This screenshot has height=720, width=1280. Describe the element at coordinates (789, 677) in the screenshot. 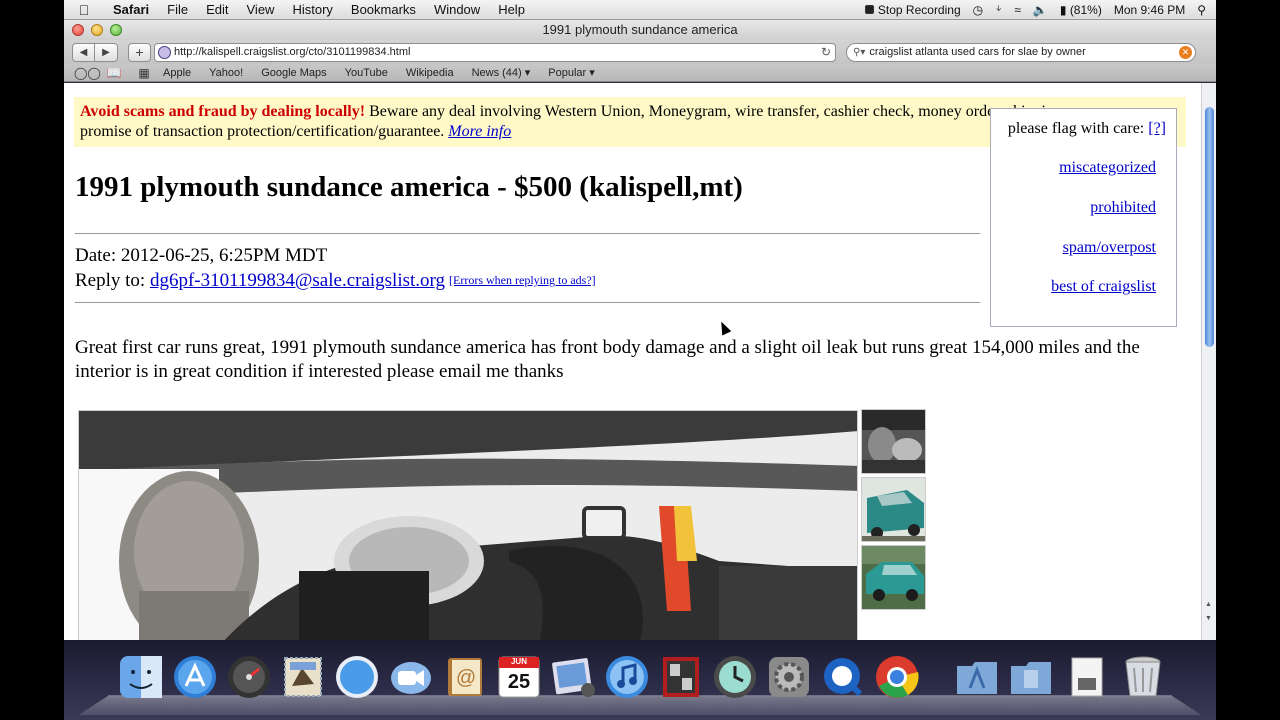

I see `system-preferences-icon` at that location.